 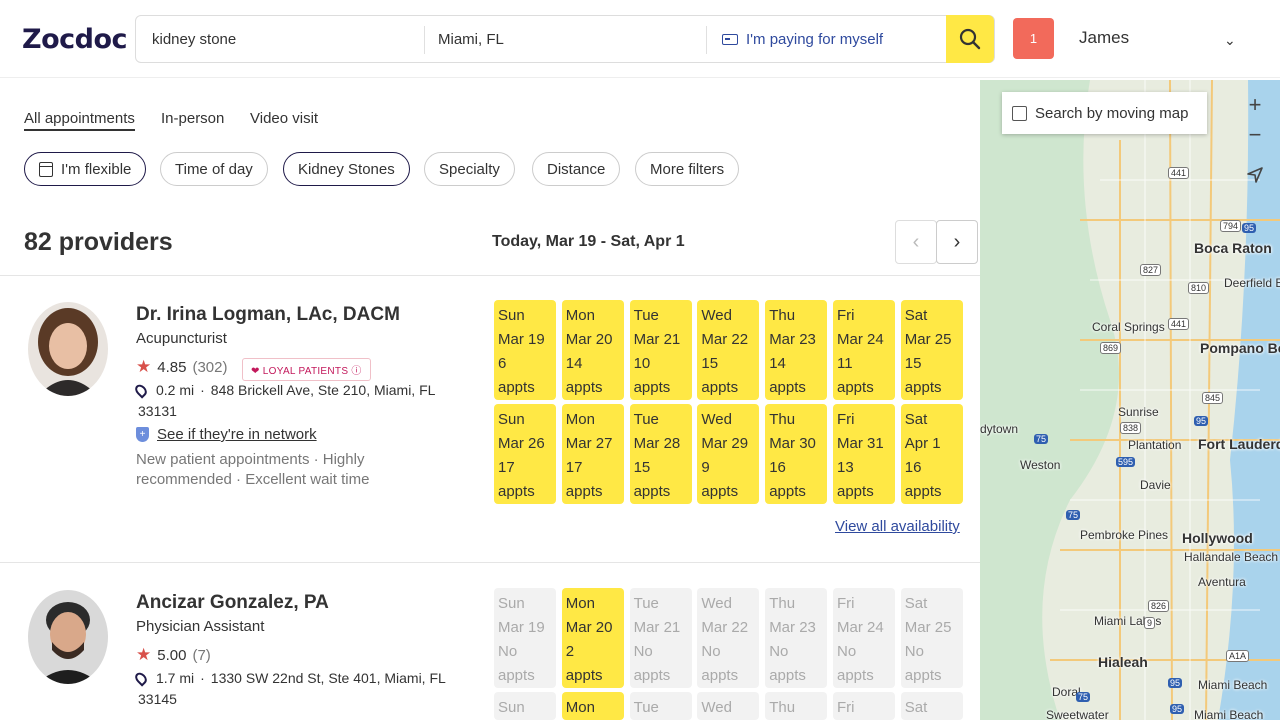 What do you see at coordinates (1019, 113) in the screenshot?
I see `checkbox` at bounding box center [1019, 113].